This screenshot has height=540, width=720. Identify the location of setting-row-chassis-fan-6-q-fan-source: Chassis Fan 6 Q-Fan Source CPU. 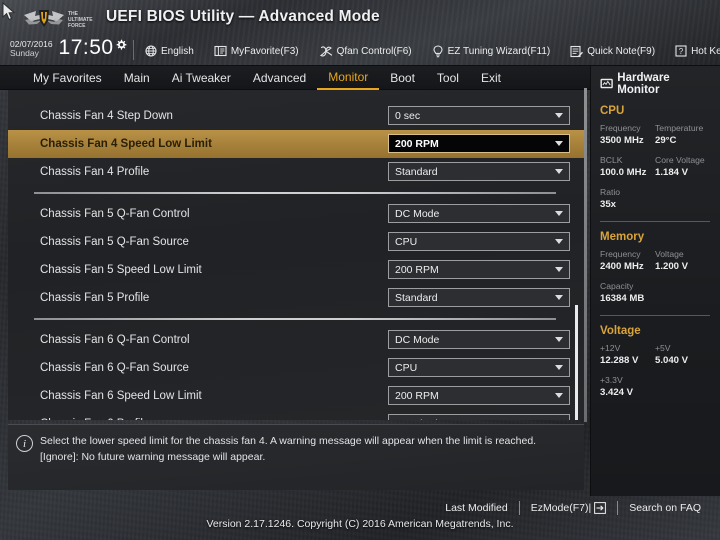
(296, 368).